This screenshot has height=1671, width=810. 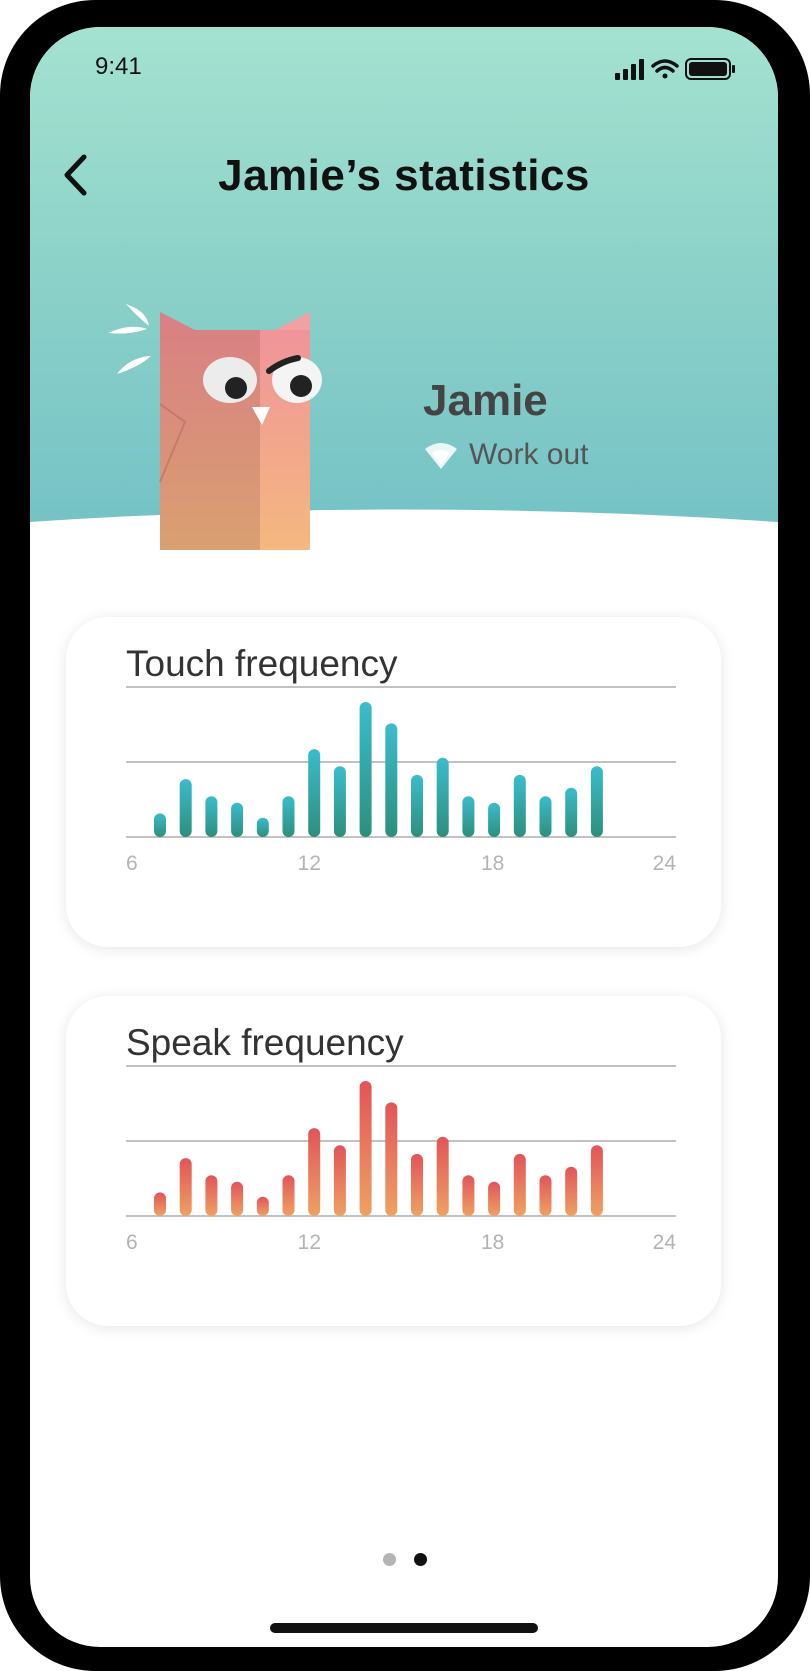 What do you see at coordinates (309, 1242) in the screenshot?
I see `speak-tick-label: 12` at bounding box center [309, 1242].